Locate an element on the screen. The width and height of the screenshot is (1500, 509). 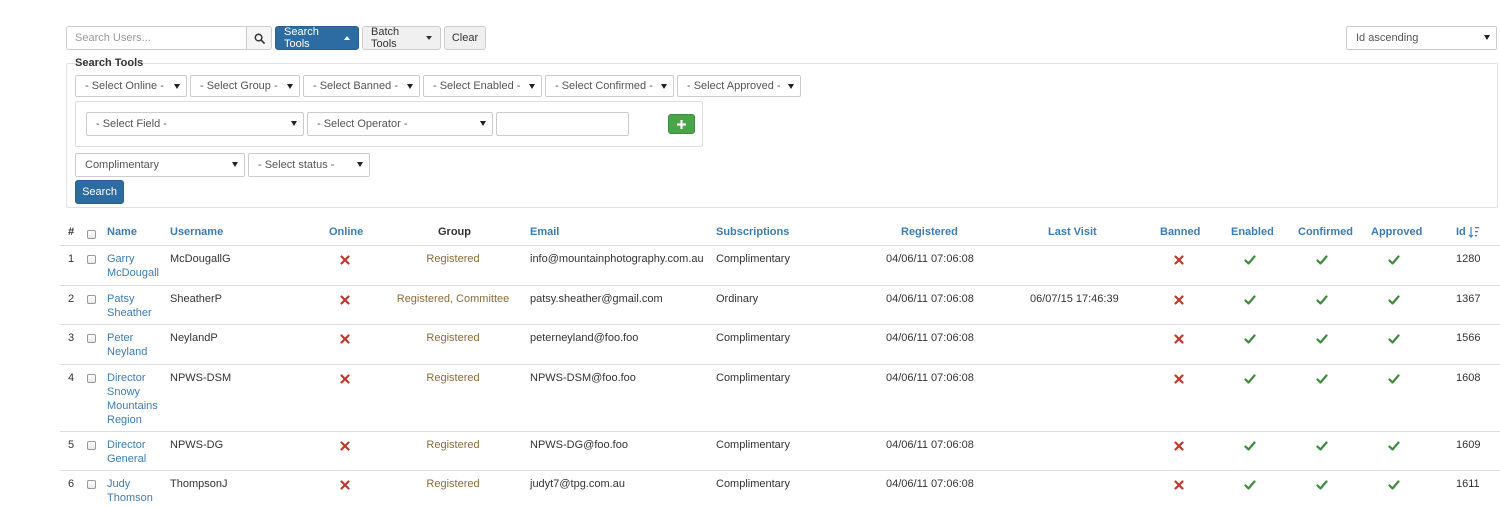
search-group is located at coordinates (169, 38).